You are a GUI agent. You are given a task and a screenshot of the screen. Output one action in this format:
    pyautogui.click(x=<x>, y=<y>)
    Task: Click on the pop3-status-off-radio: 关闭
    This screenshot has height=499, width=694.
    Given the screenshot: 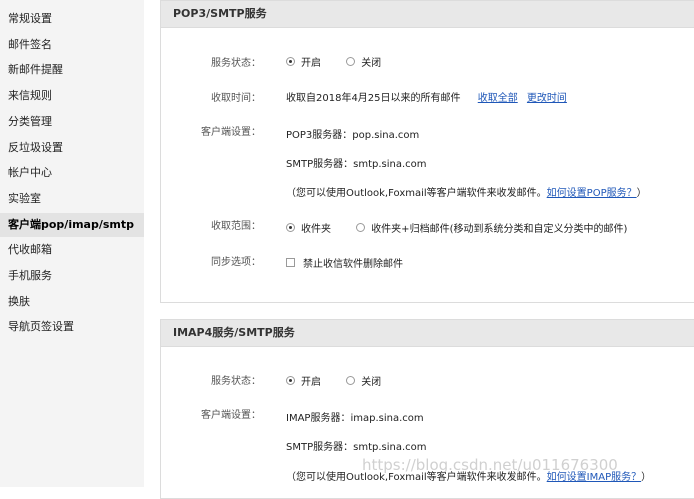 What is the action you would take?
    pyautogui.click(x=363, y=61)
    